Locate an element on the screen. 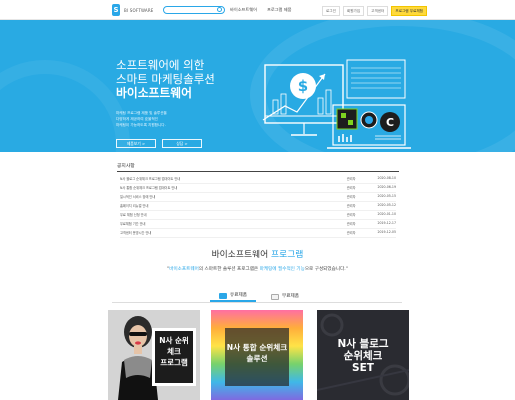 The image size is (515, 400). svg-text: C is located at coordinates (390, 122).